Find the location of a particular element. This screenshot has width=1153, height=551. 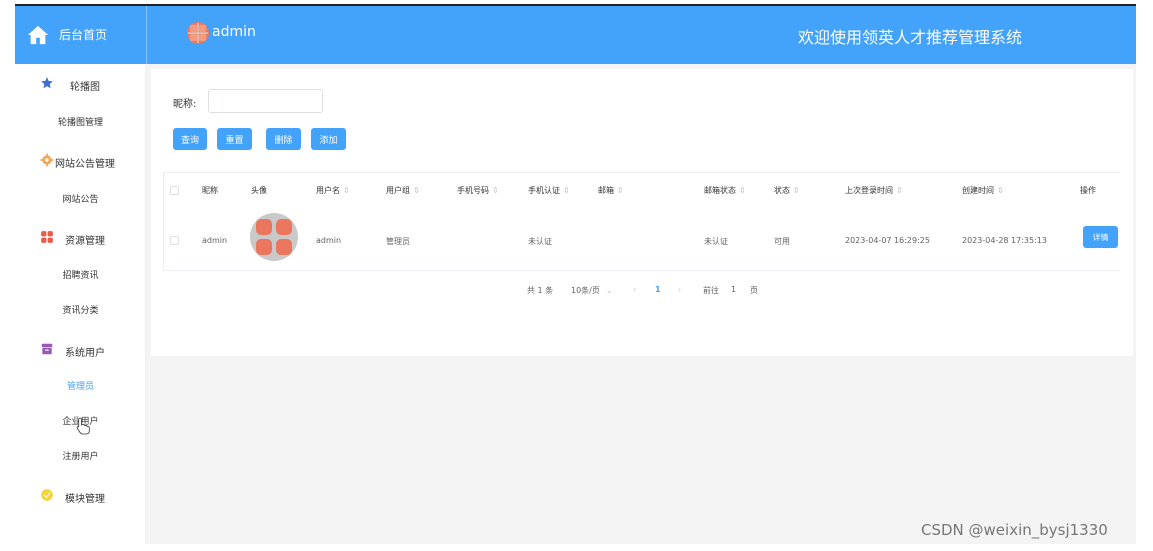

cell-last-login: 2023-04-07 16:29:25 is located at coordinates (887, 240).